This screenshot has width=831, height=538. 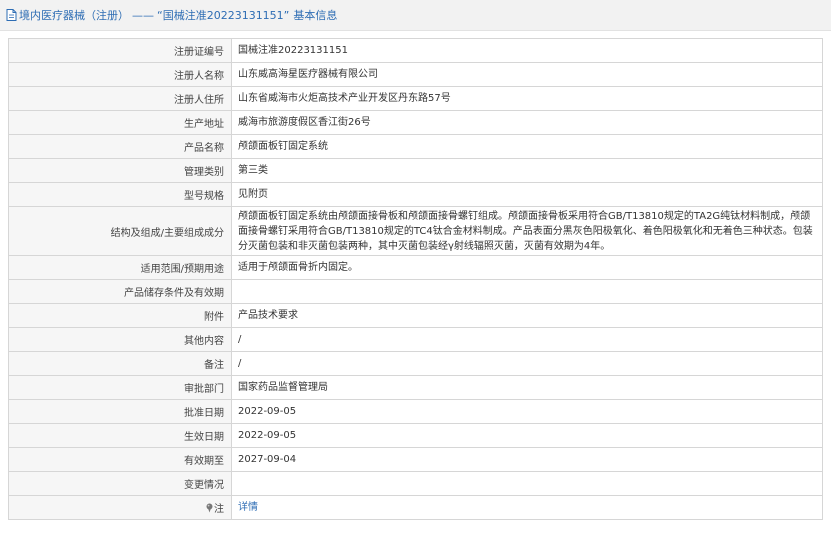 What do you see at coordinates (120, 507) in the screenshot?
I see `note-label-cell: 注` at bounding box center [120, 507].